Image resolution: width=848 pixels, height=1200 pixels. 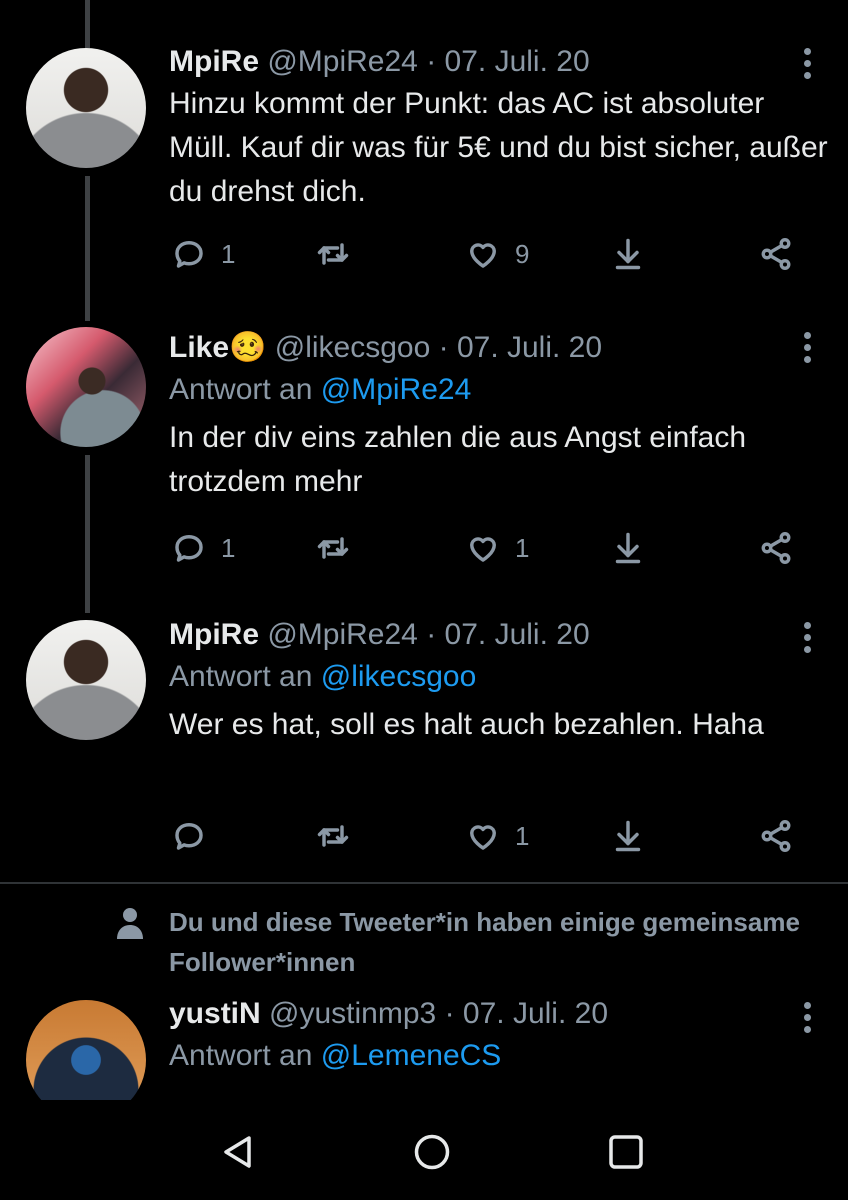 I want to click on action-bar: 1 9, so click(x=488, y=256).